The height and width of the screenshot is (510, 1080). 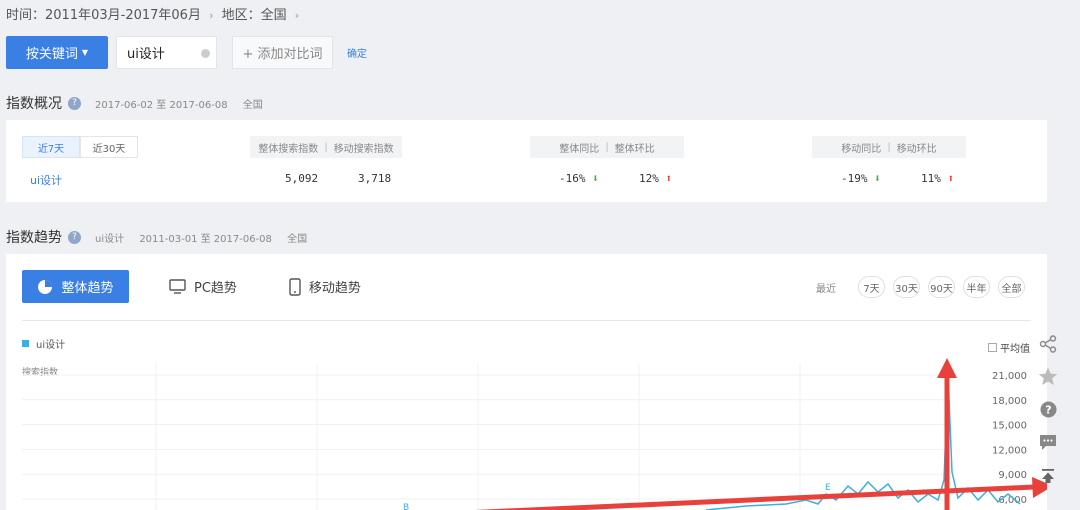 I want to click on series-line-ui-design, so click(x=863, y=441).